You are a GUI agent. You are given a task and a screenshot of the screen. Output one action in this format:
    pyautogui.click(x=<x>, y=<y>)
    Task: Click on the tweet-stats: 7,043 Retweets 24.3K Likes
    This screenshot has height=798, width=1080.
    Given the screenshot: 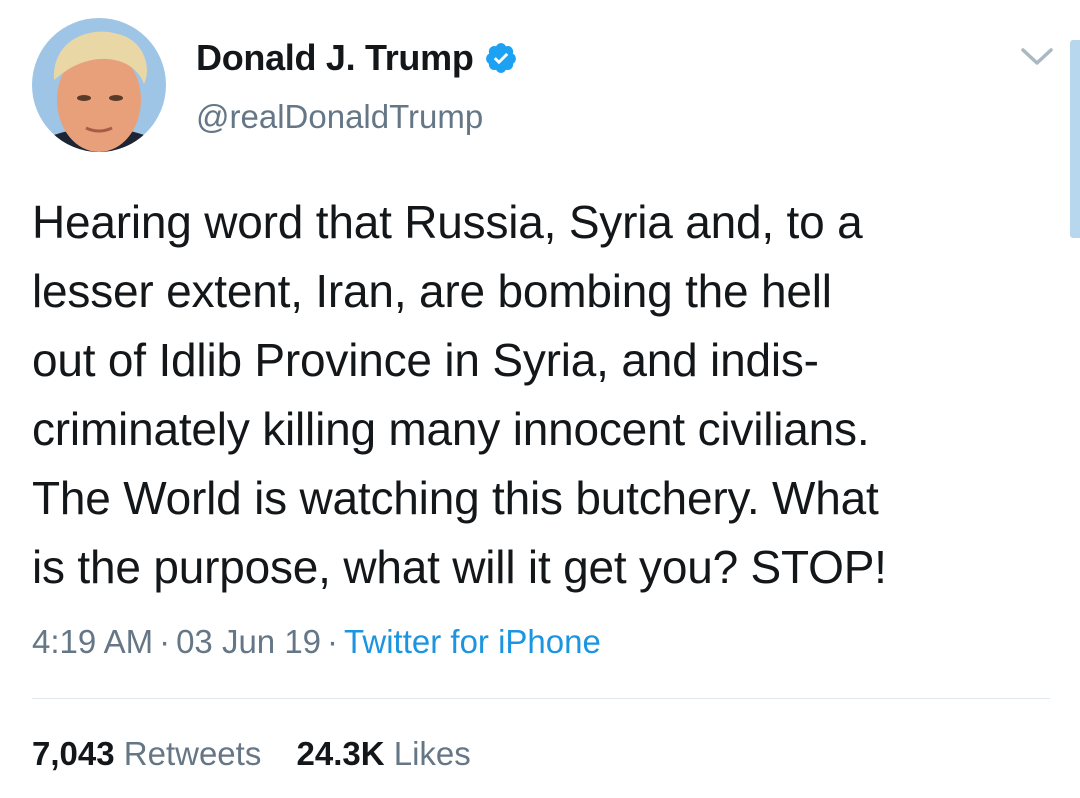 What is the action you would take?
    pyautogui.click(x=264, y=754)
    